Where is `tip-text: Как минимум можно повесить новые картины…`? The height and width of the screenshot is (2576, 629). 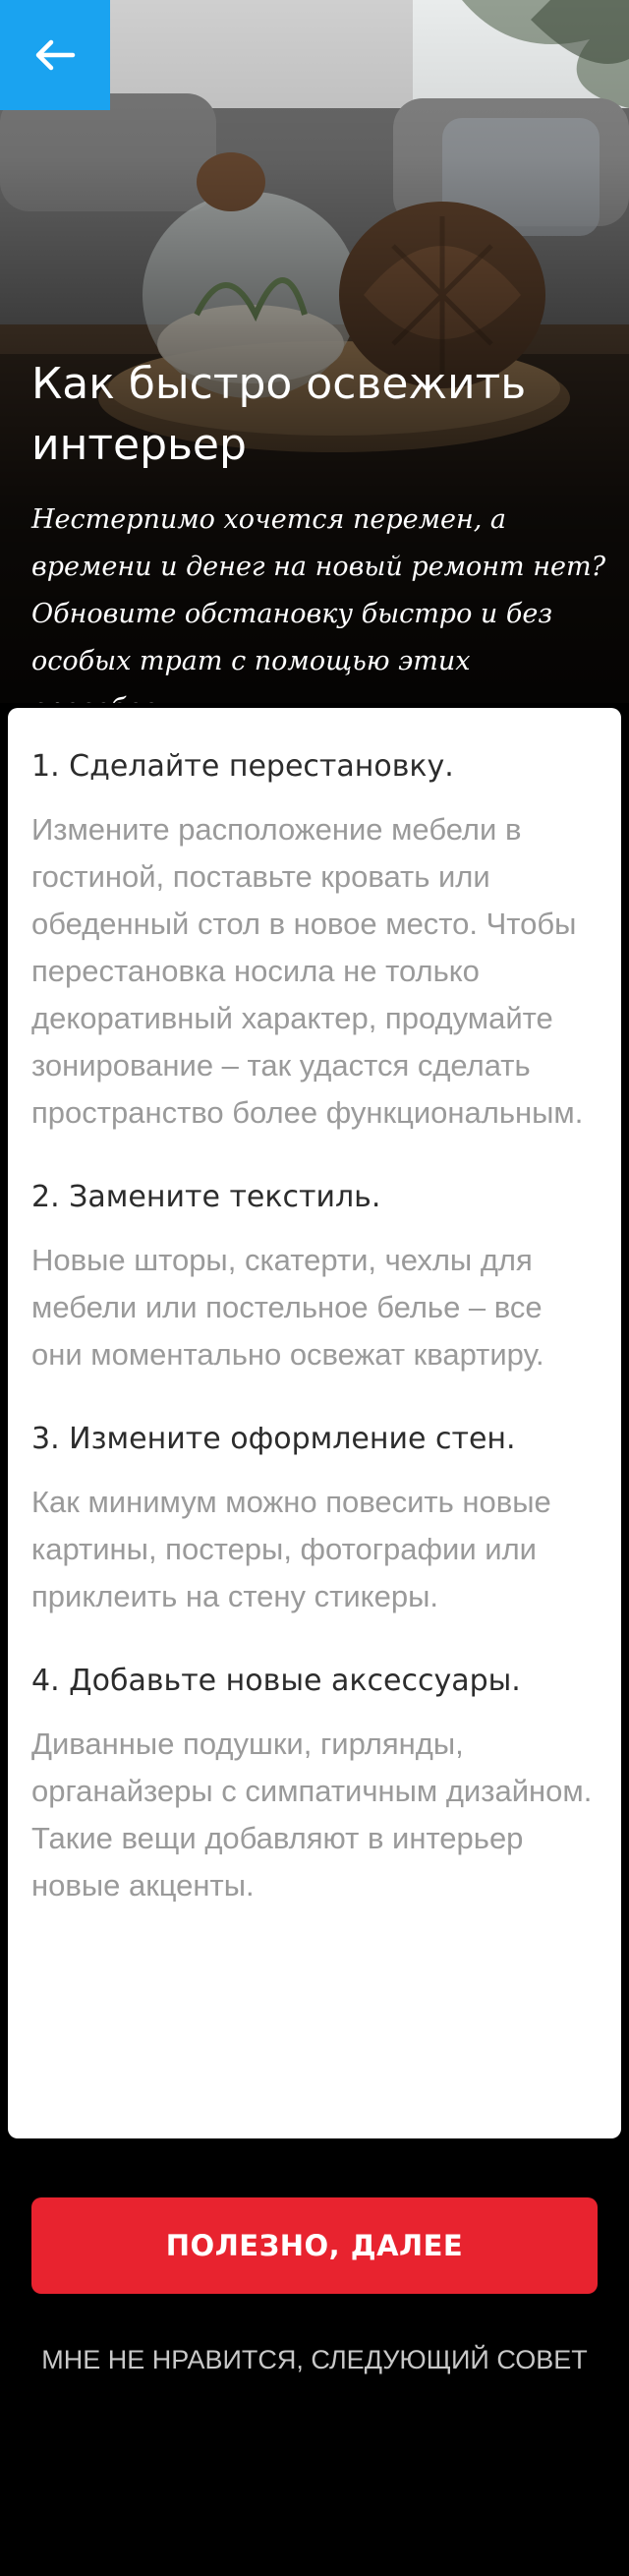
tip-text: Как минимум можно повесить новые картины… is located at coordinates (291, 1549).